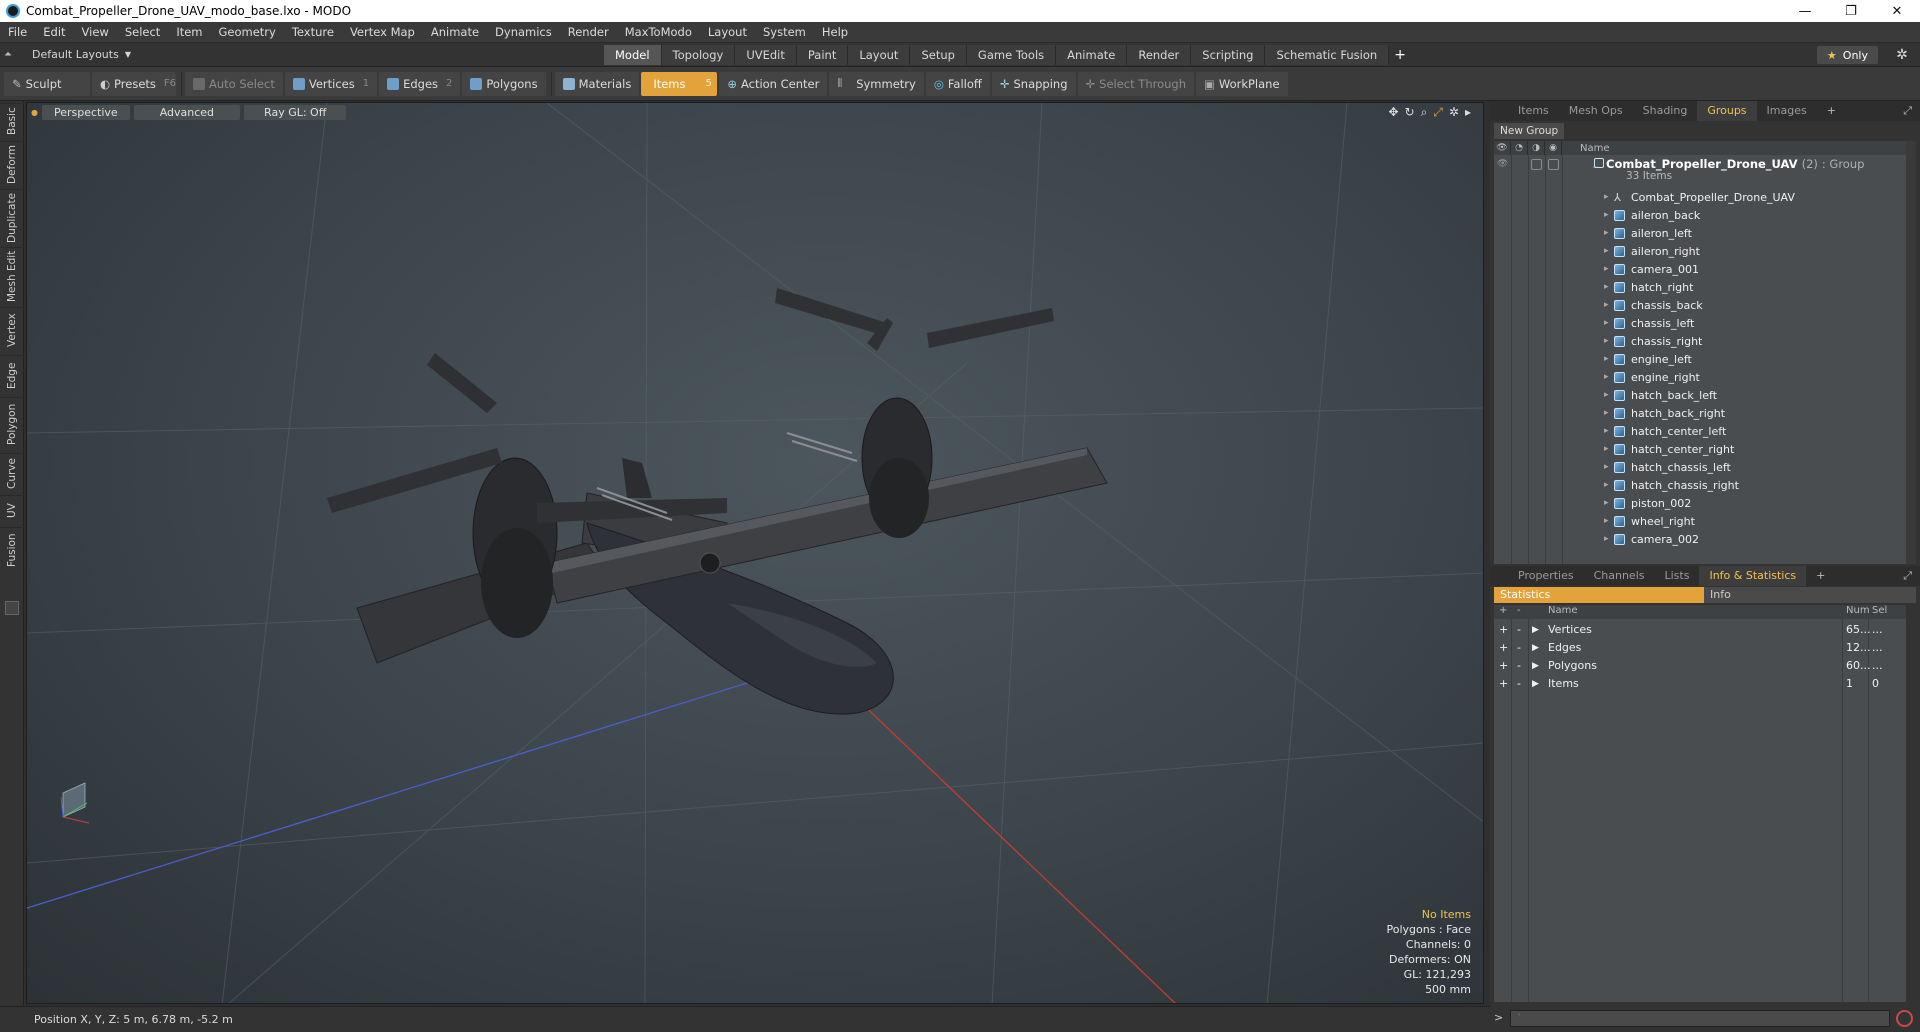 Image resolution: width=1920 pixels, height=1032 pixels. I want to click on list-item: ▸ camera_001, so click(1700, 270).